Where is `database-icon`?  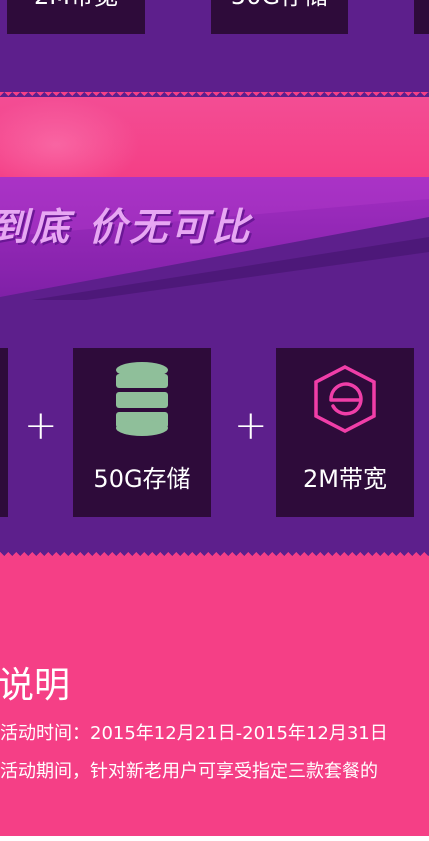 database-icon is located at coordinates (142, 399).